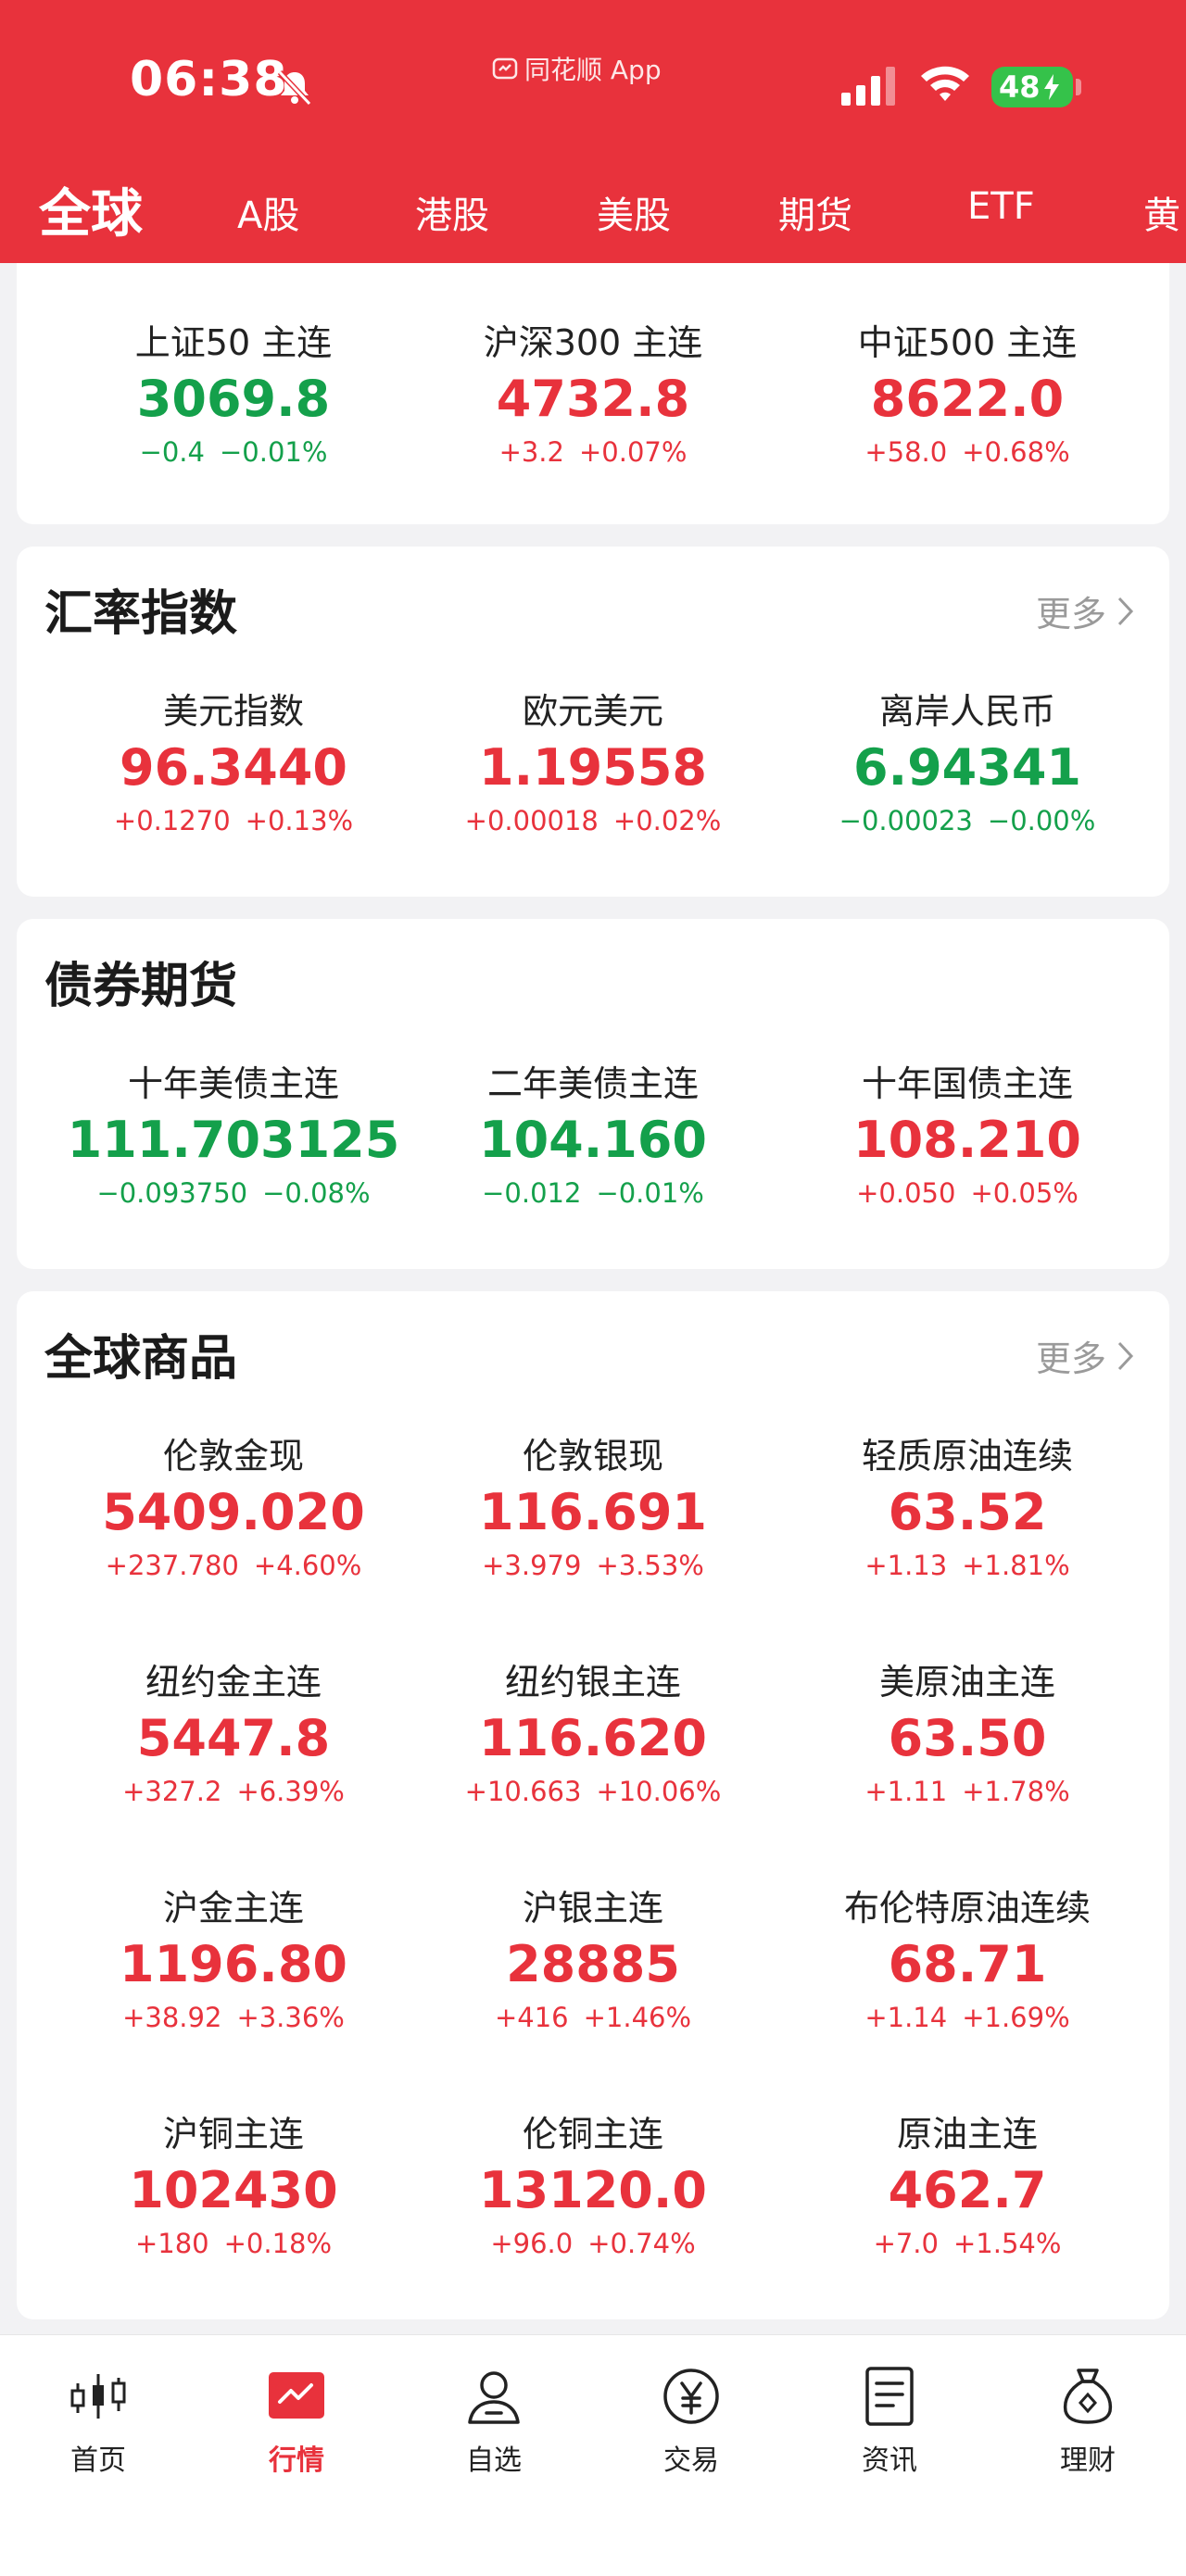  Describe the element at coordinates (691, 2396) in the screenshot. I see `yuan-coin-icon` at that location.